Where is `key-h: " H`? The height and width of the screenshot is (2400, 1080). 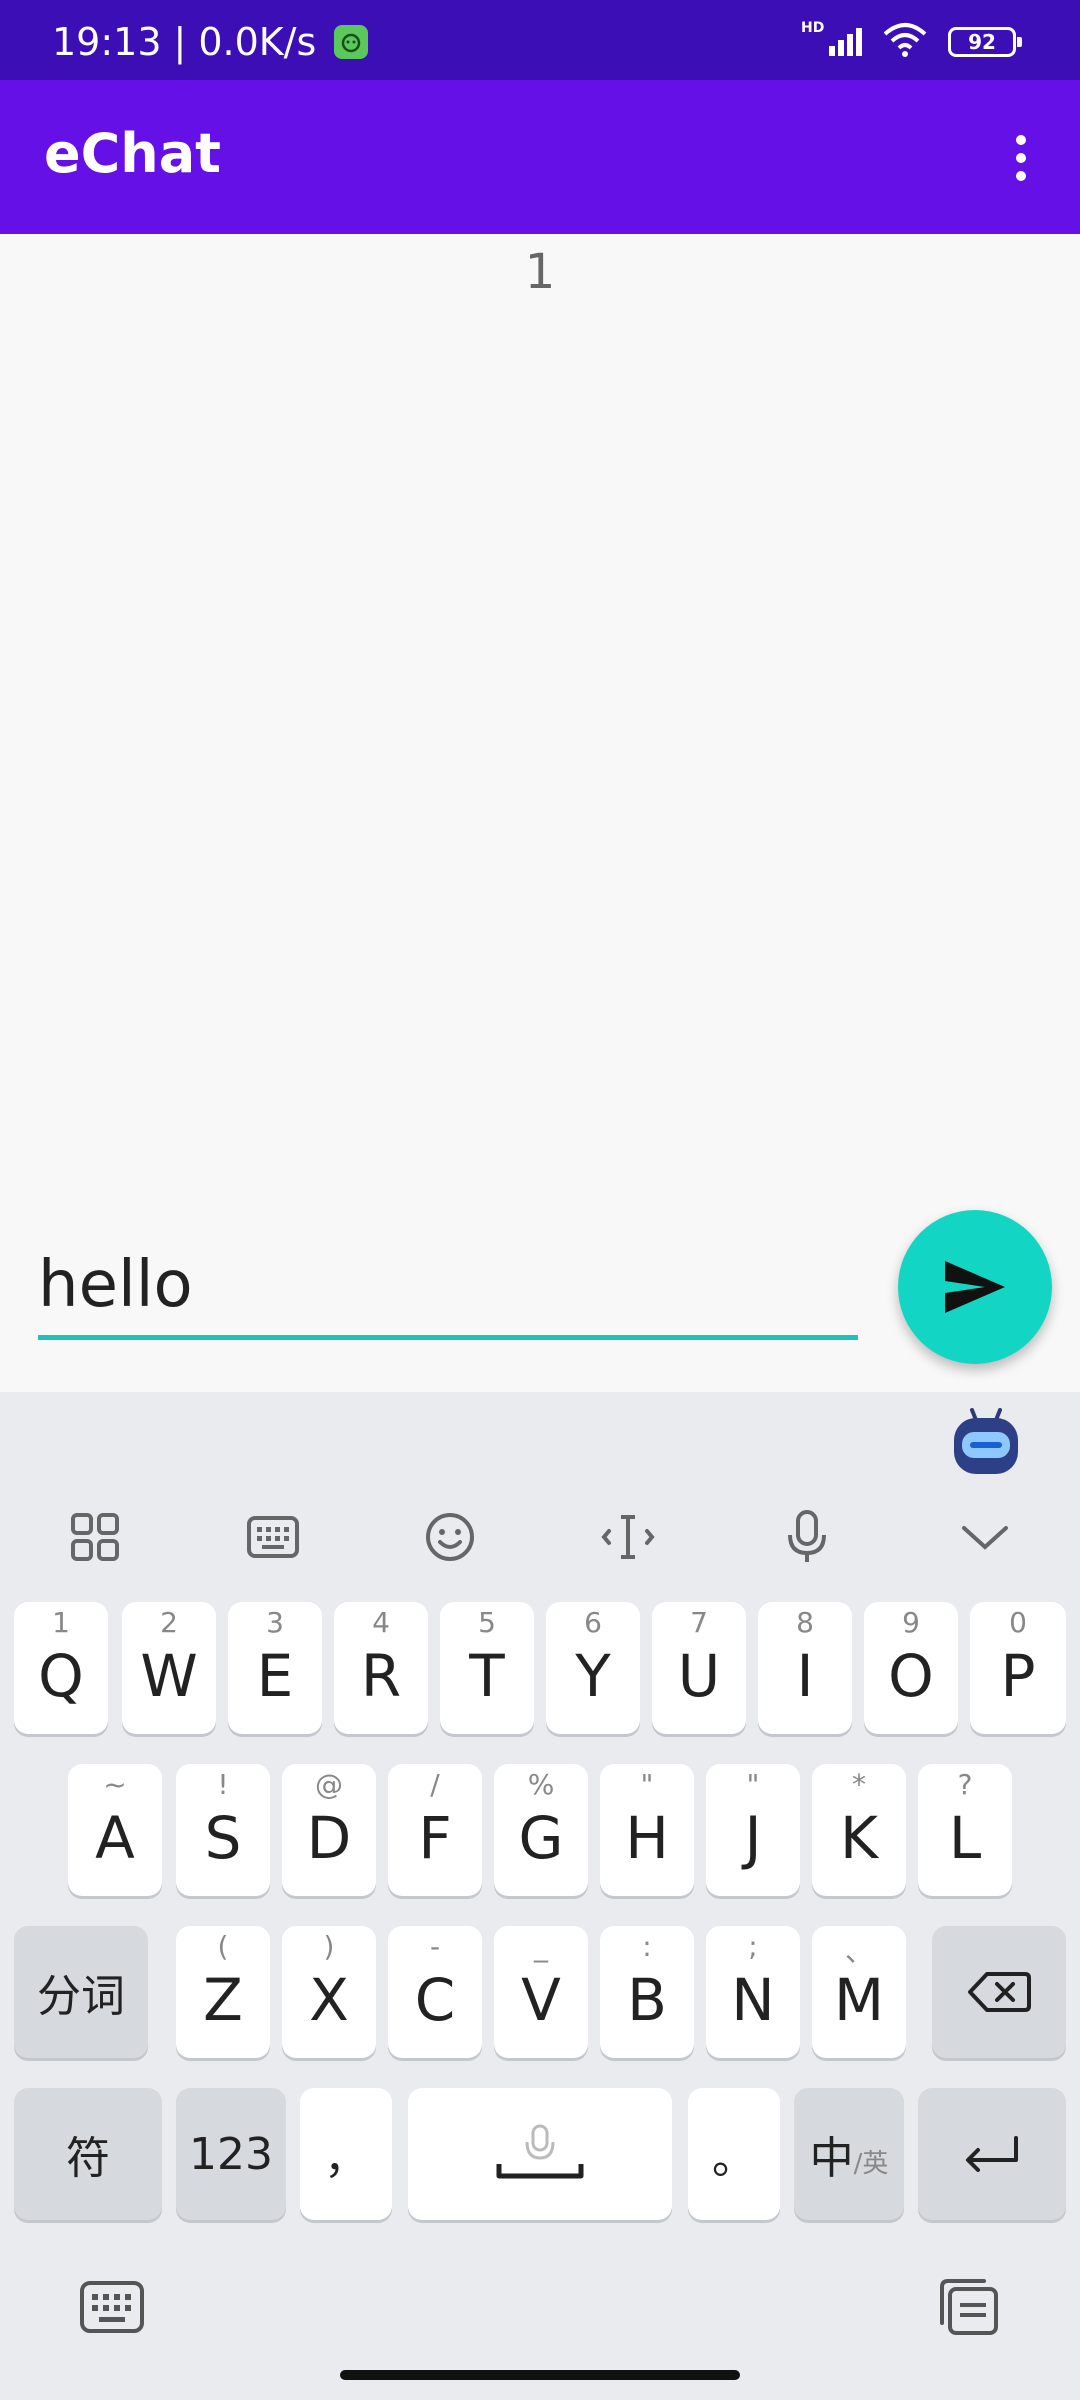 key-h: " H is located at coordinates (647, 1830).